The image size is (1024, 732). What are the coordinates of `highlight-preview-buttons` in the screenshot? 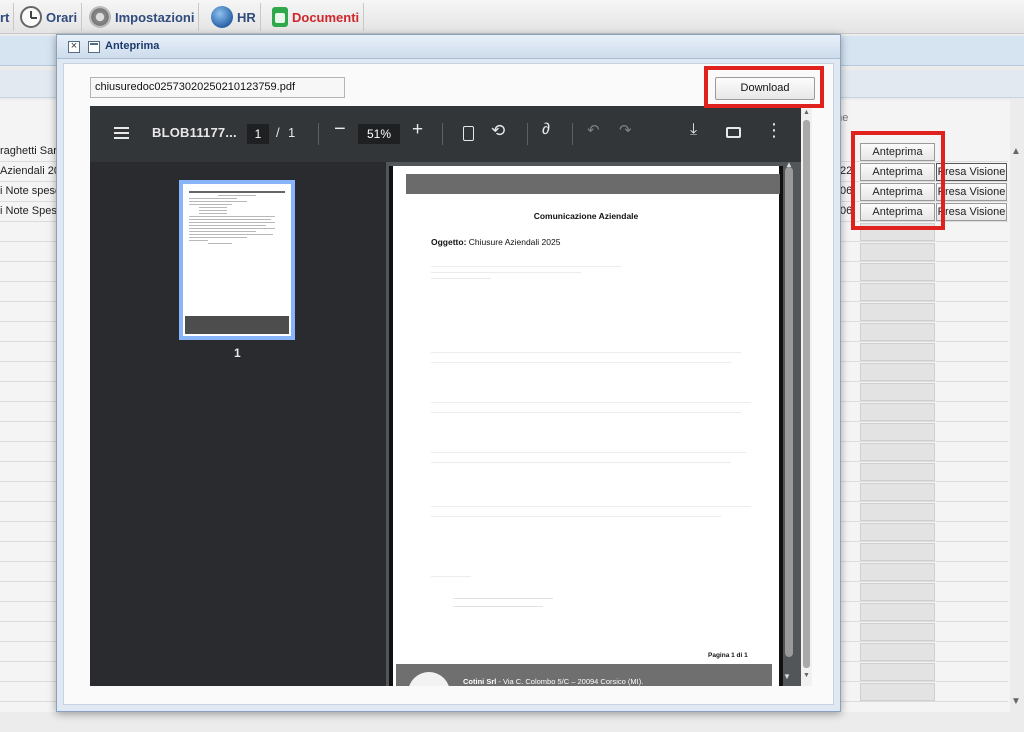 It's located at (898, 180).